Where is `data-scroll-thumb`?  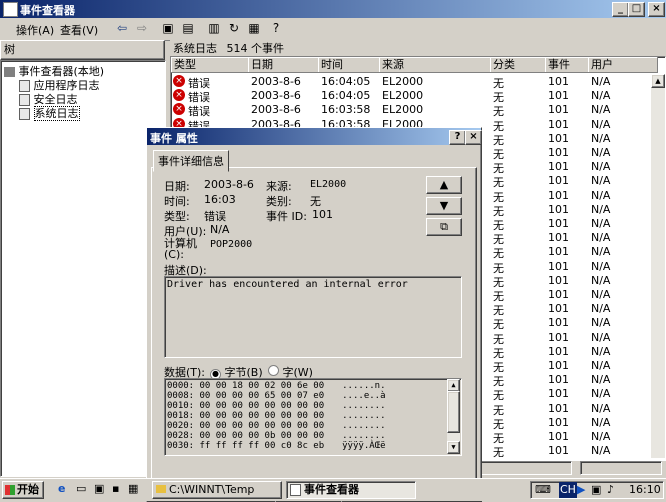
data-scroll-thumb is located at coordinates (453, 412).